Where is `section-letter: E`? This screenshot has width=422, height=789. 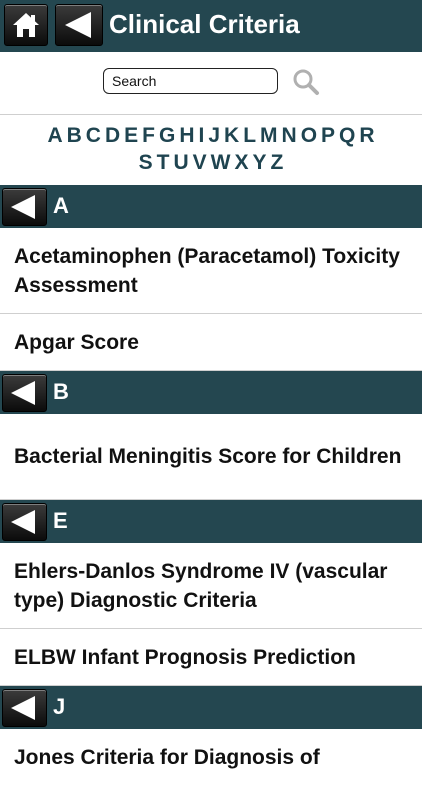
section-letter: E is located at coordinates (60, 520).